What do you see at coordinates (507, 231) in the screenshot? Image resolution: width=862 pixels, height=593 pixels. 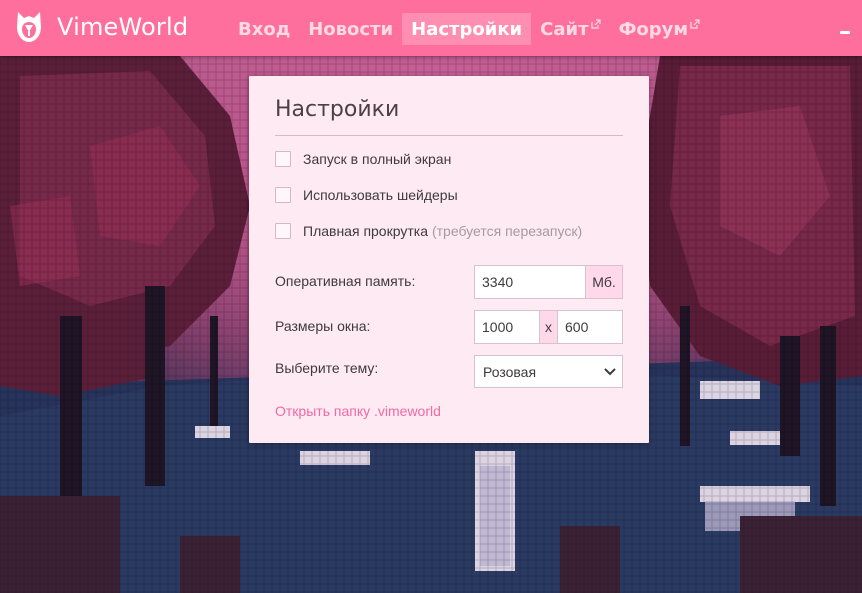 I see `restart-hint: (требуется перезапуск)` at bounding box center [507, 231].